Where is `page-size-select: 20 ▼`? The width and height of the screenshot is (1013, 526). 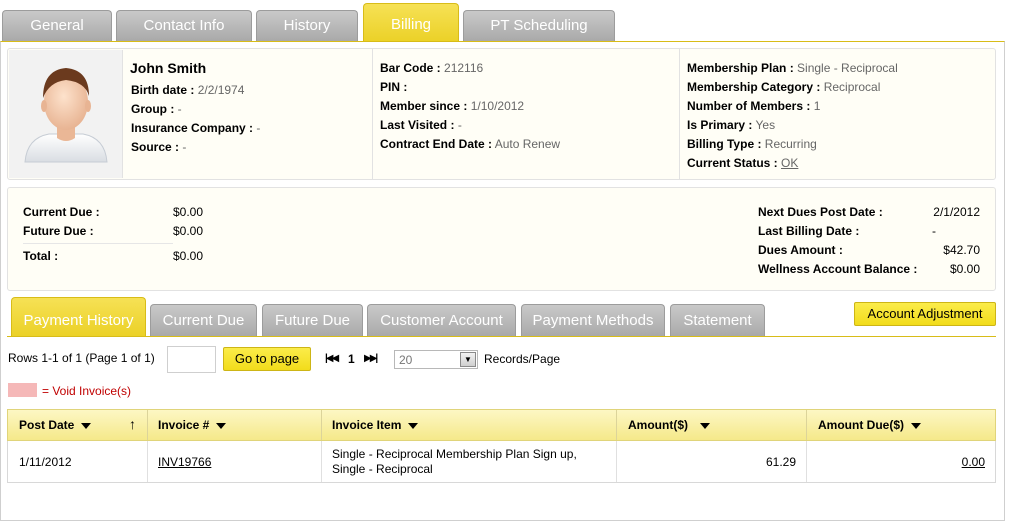
page-size-select: 20 ▼ is located at coordinates (436, 359).